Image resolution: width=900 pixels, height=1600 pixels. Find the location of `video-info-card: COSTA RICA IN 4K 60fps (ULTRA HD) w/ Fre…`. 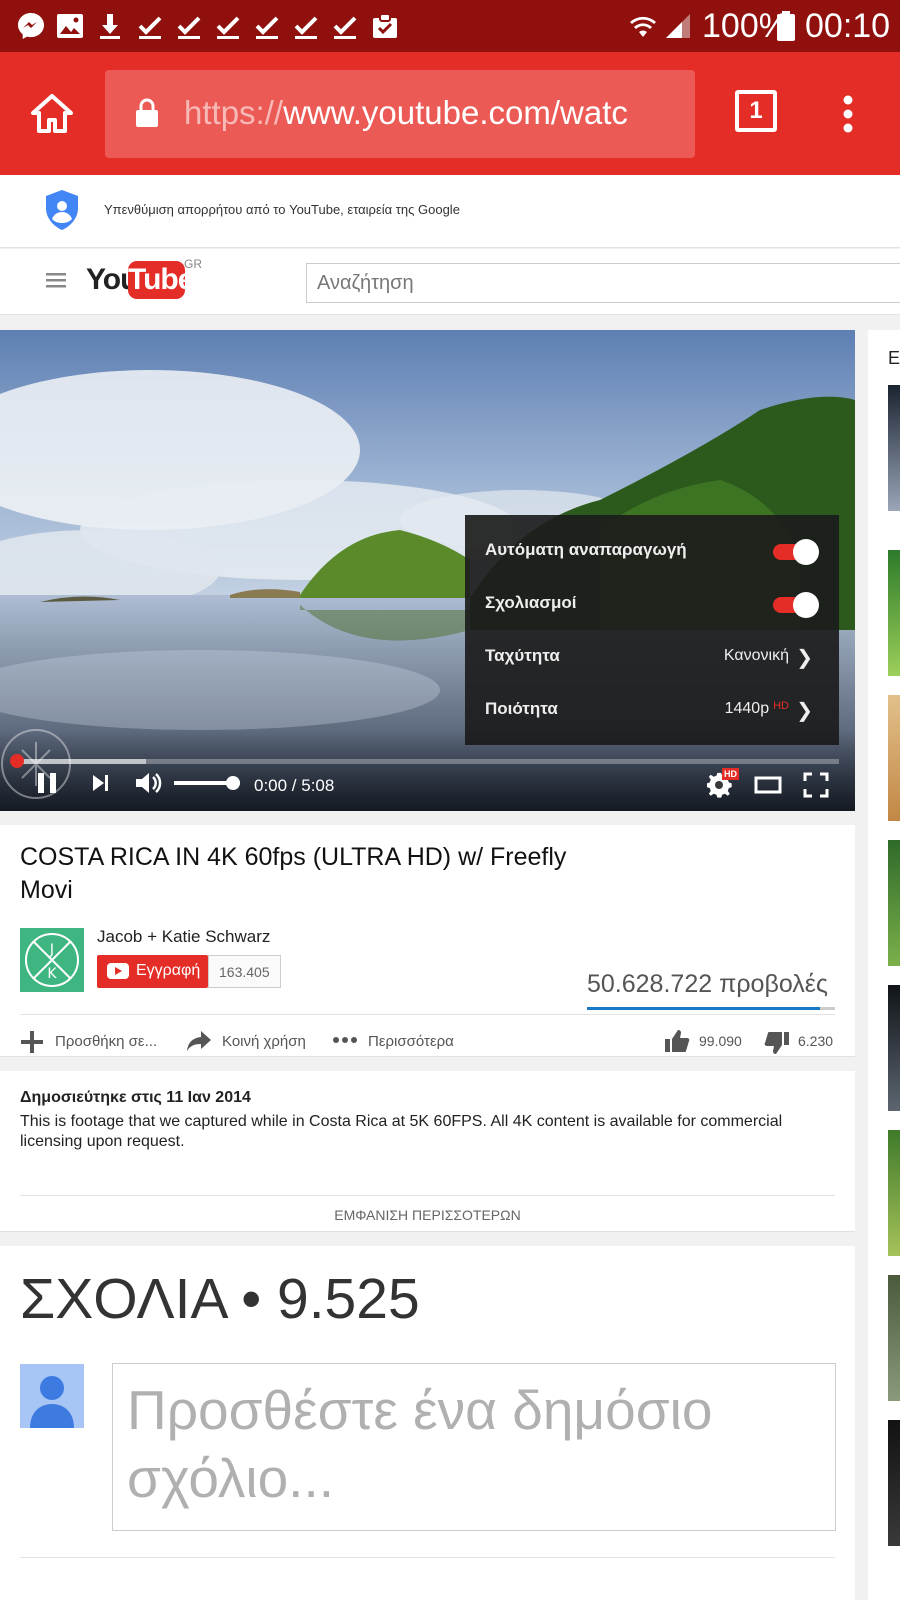

video-info-card: COSTA RICA IN 4K 60fps (ULTRA HD) w/ Fre… is located at coordinates (427, 941).